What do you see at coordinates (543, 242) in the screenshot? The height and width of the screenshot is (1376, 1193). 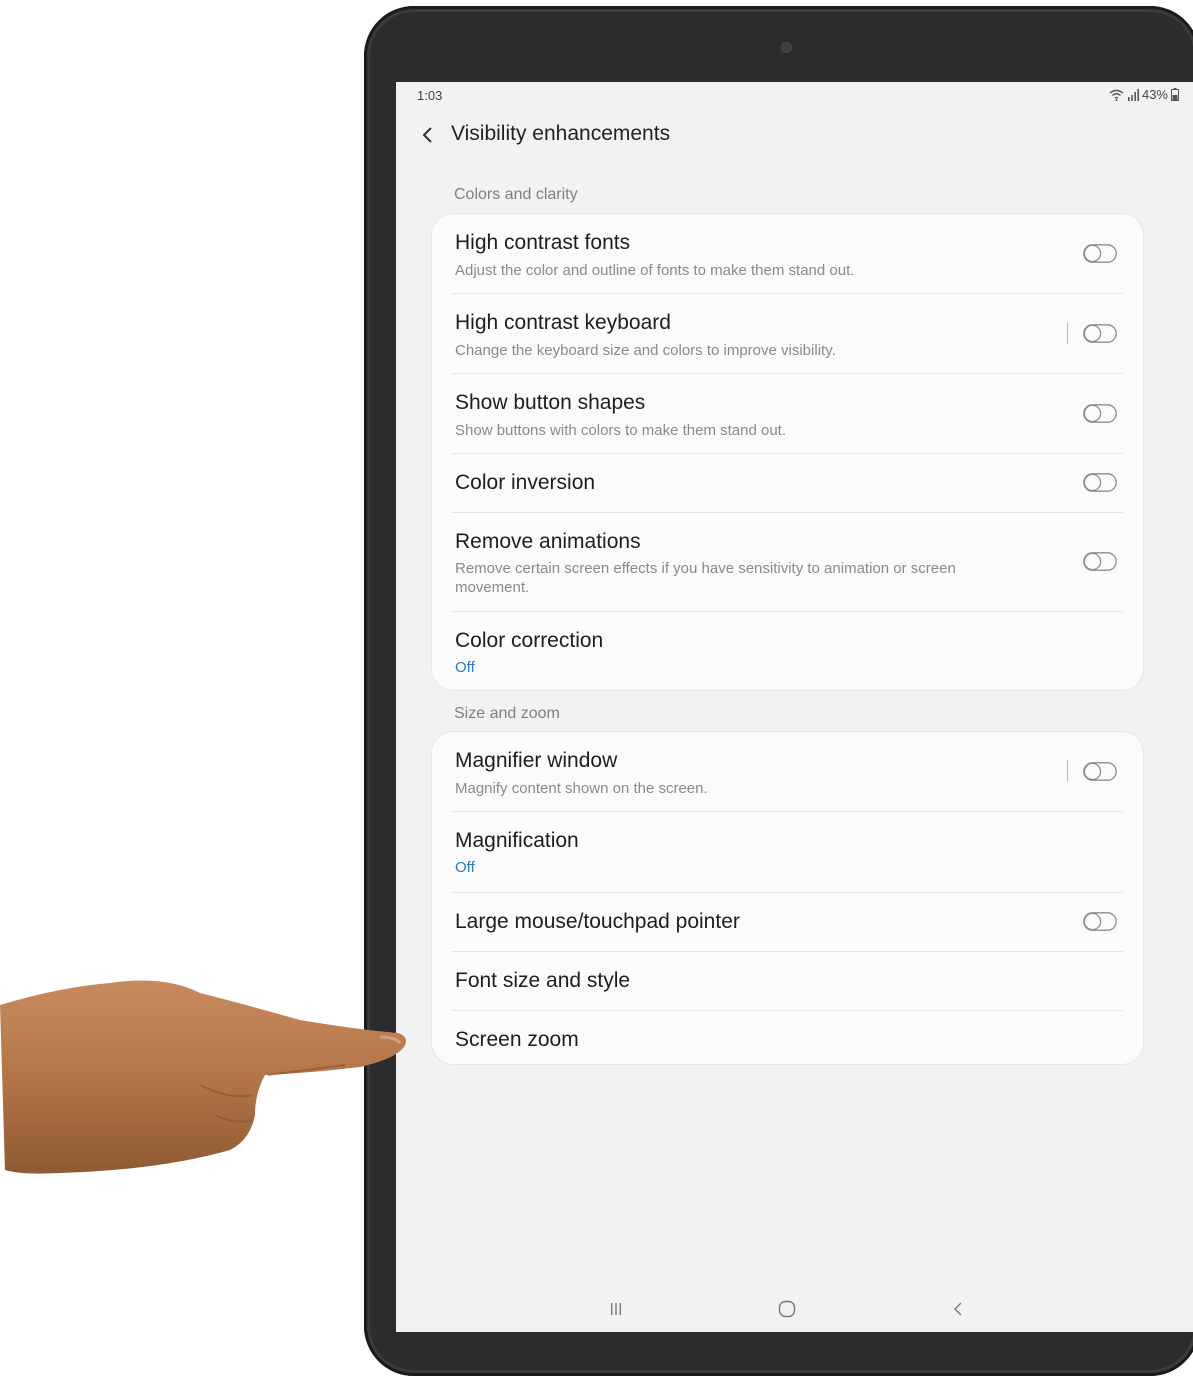 I see `setting-title: High contrast fonts` at bounding box center [543, 242].